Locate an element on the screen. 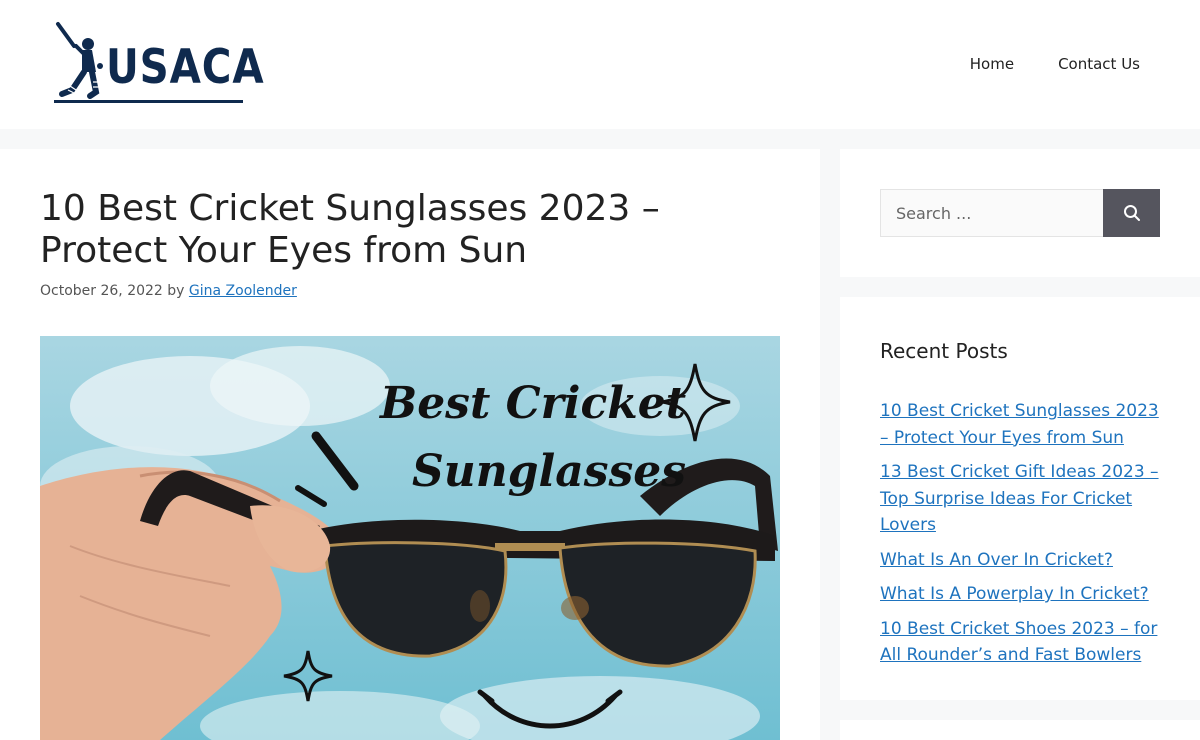  post-by: by is located at coordinates (176, 291).